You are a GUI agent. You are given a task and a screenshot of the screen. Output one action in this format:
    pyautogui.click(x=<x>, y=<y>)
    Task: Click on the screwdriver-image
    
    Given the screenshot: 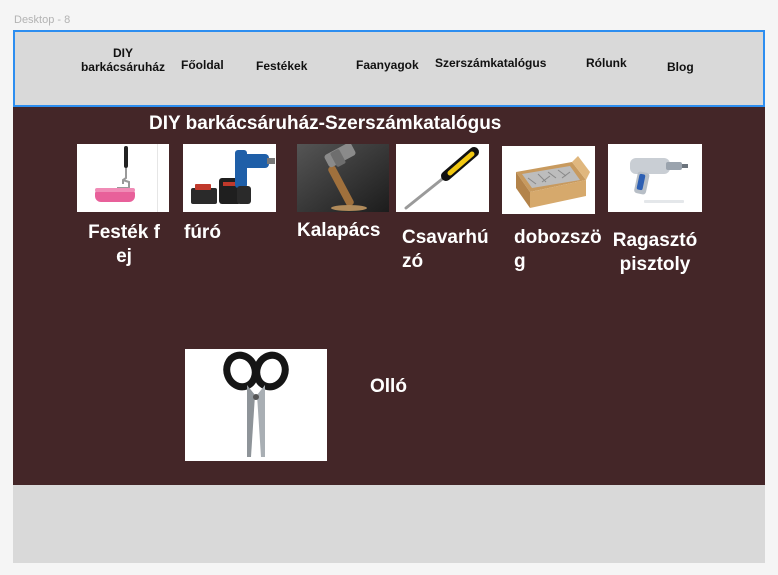 What is the action you would take?
    pyautogui.click(x=442, y=178)
    